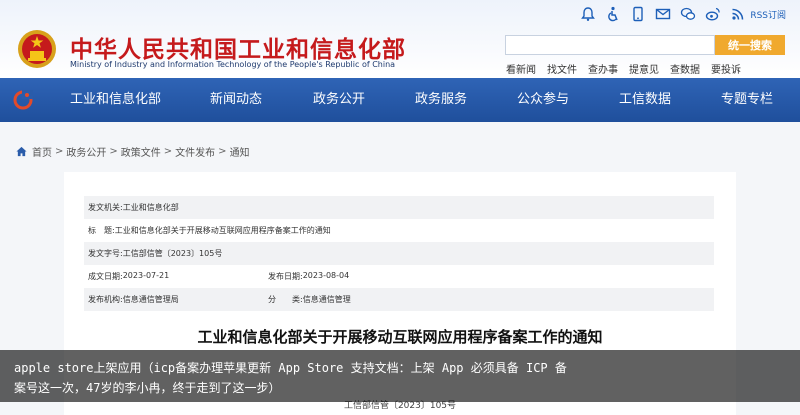 This screenshot has width=800, height=415. I want to click on top-utility-bar: RSS订阅, so click(683, 14).